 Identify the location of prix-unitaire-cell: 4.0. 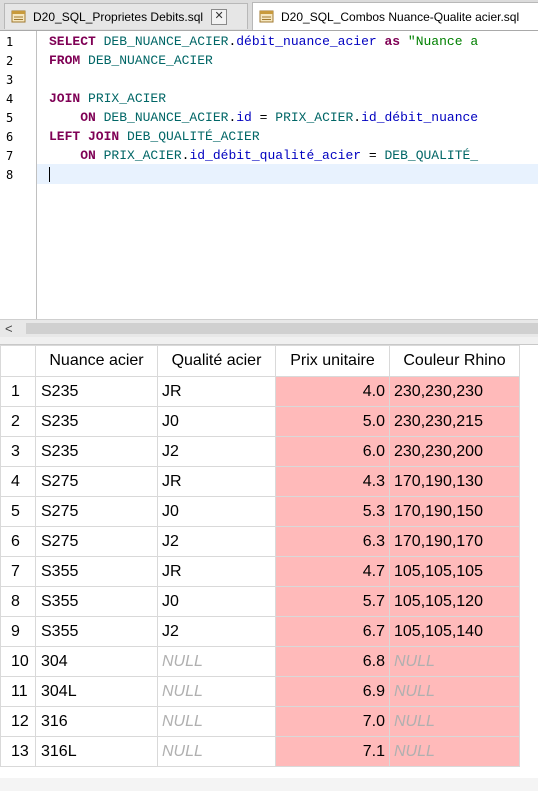
(332, 391).